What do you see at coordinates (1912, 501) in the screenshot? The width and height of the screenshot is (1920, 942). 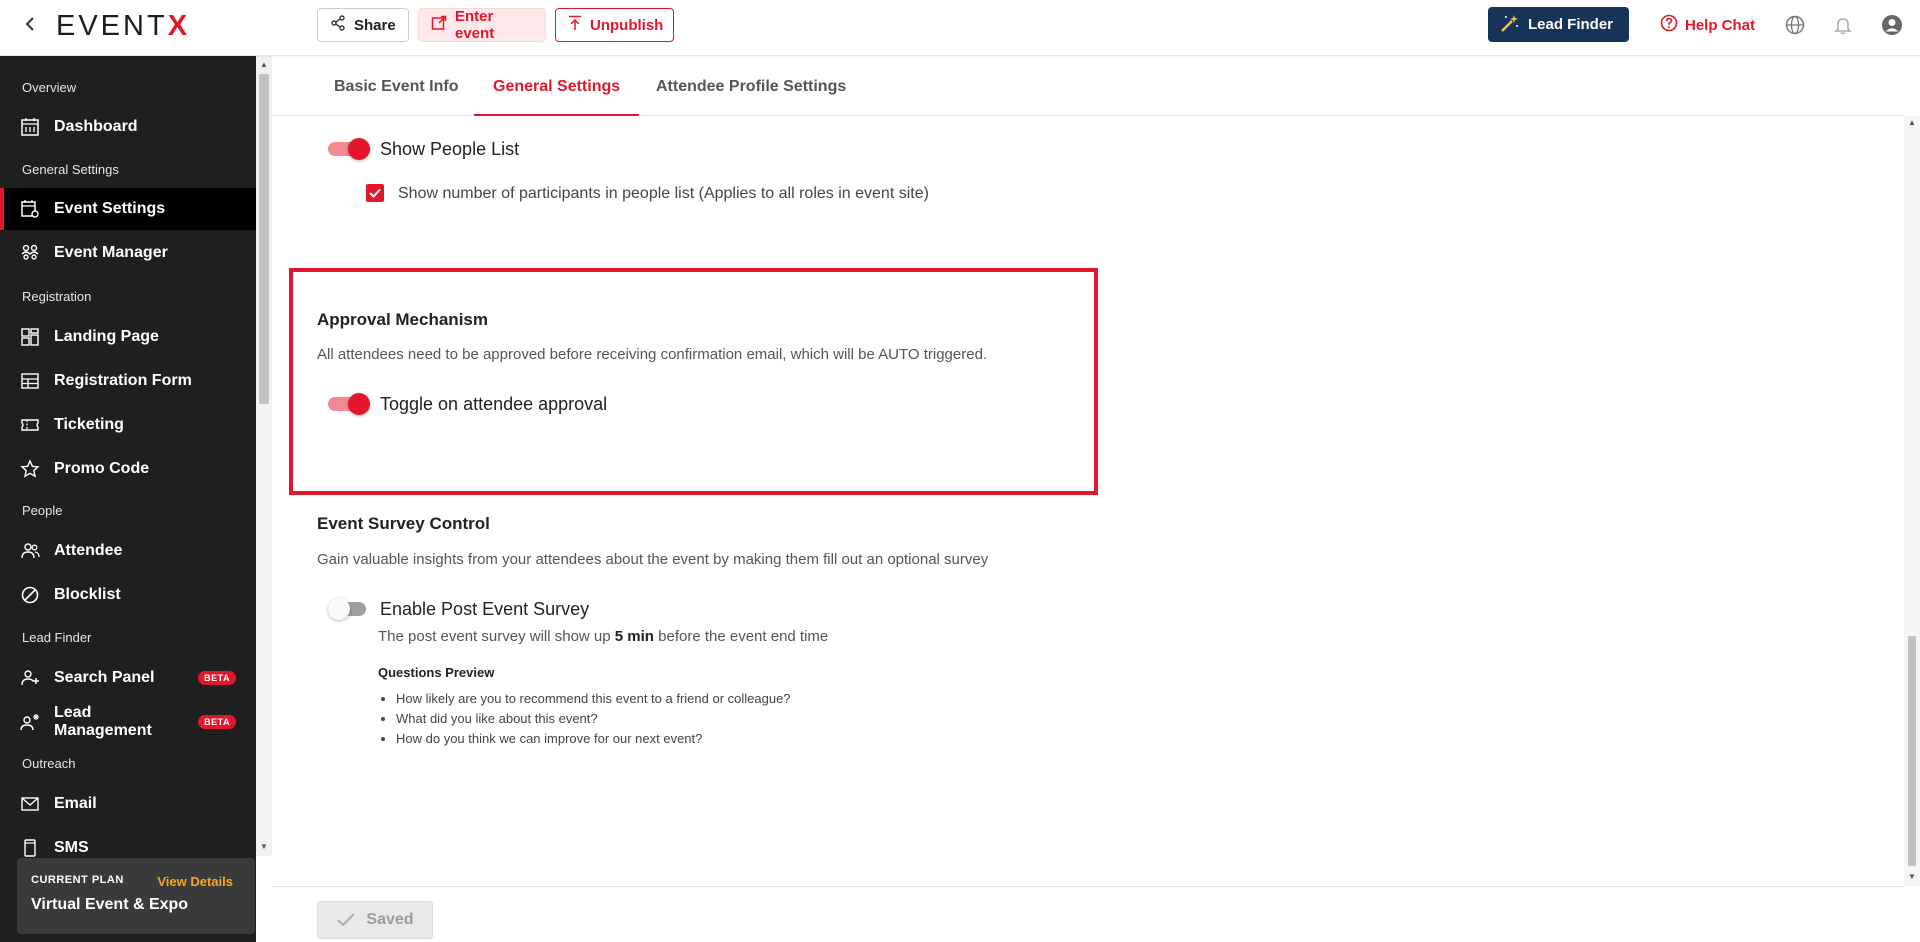 I see `content-scrollbar: ▲ ▼` at bounding box center [1912, 501].